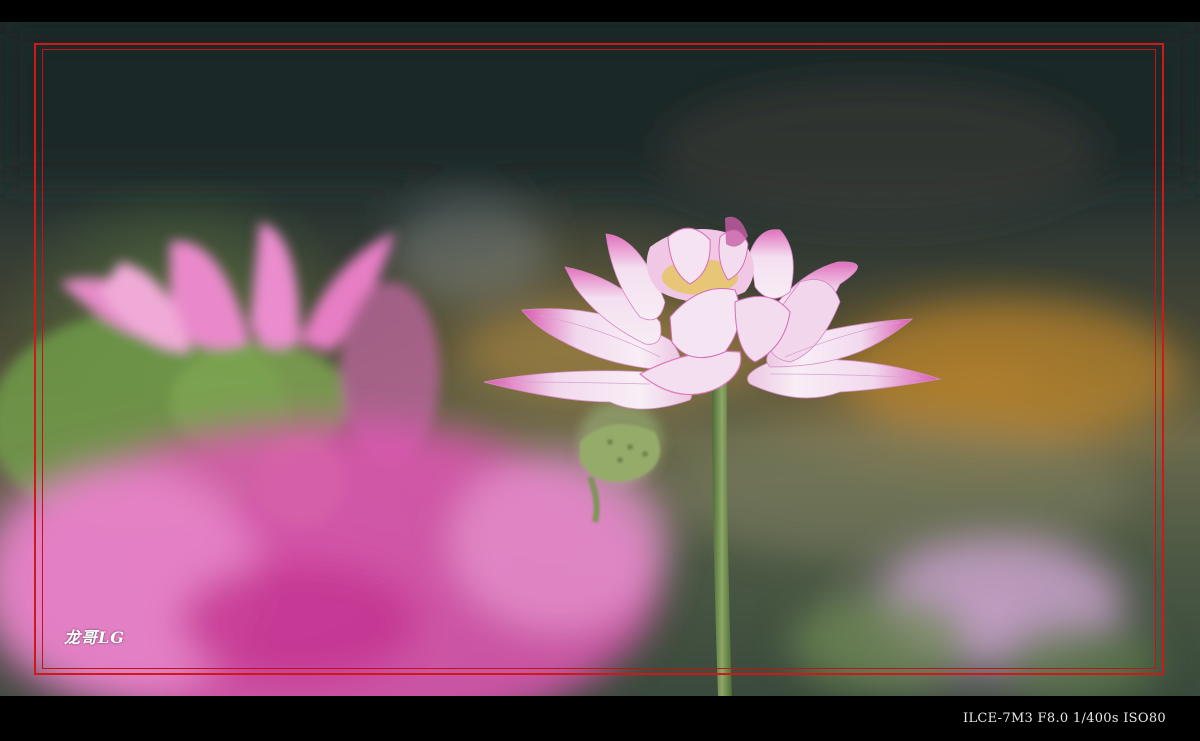  I want to click on exif-caption: ILCE-7M3 F8.0 1/400s ISO80, so click(1064, 718).